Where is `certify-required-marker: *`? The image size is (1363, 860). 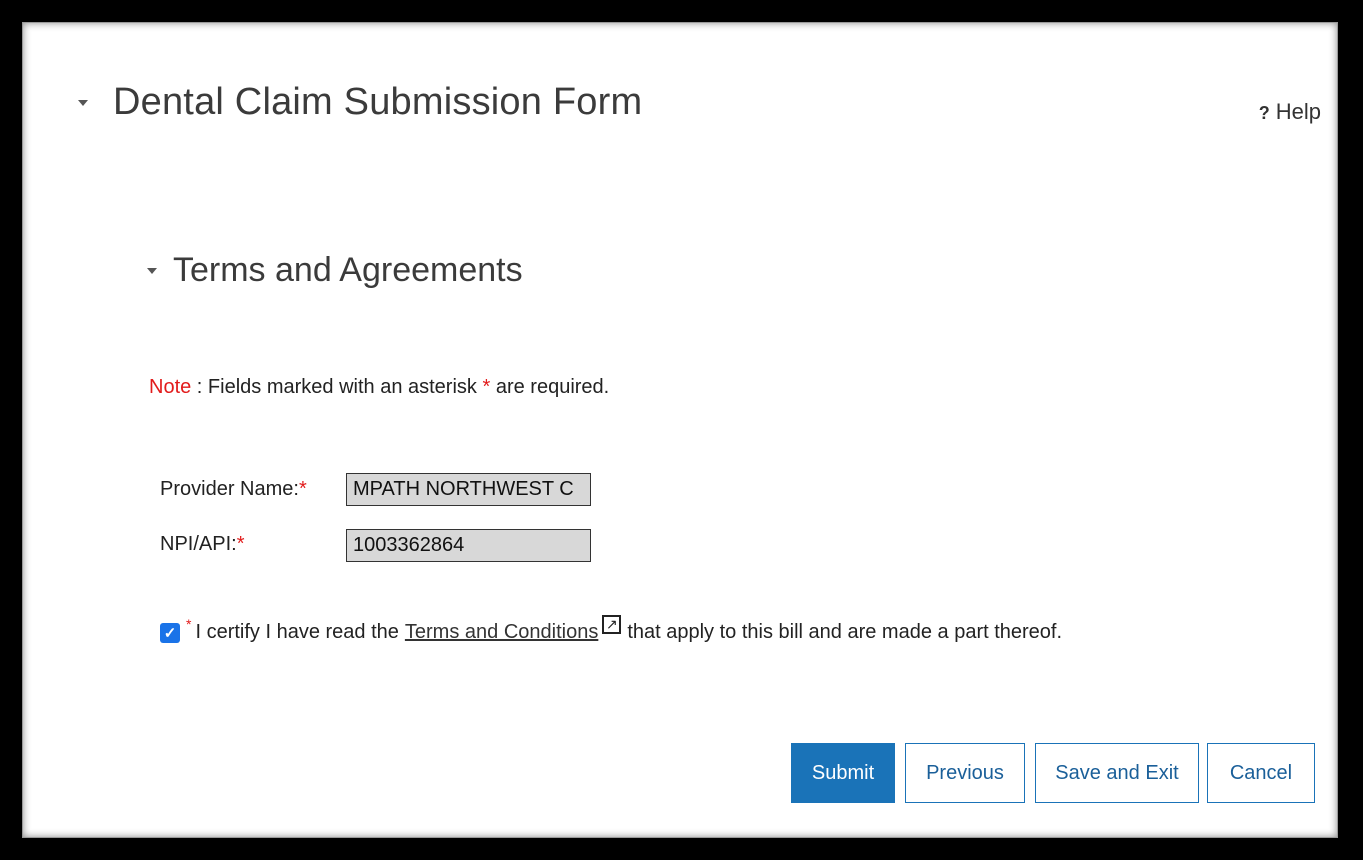 certify-required-marker: * is located at coordinates (189, 623).